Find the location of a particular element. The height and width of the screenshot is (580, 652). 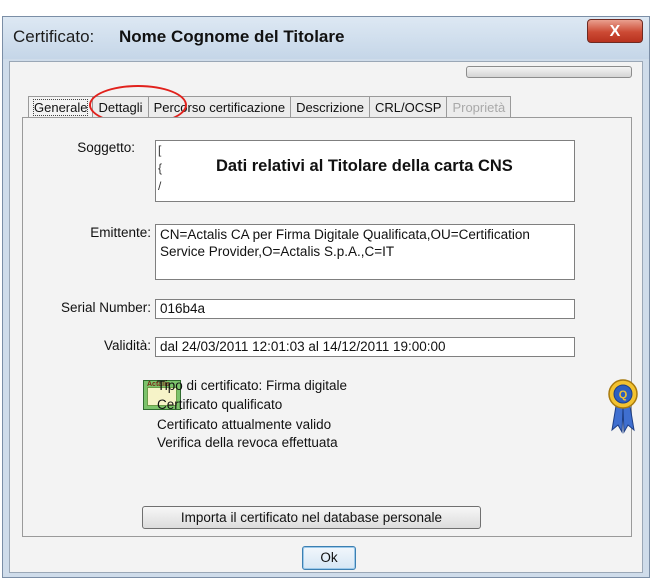

tab-proprieta: Proprietà is located at coordinates (479, 106).